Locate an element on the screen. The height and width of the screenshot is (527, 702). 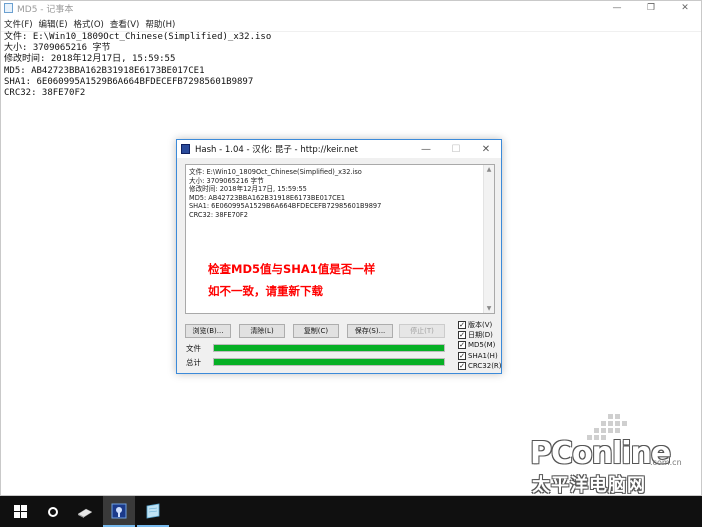
start-button is located at coordinates (20, 511).